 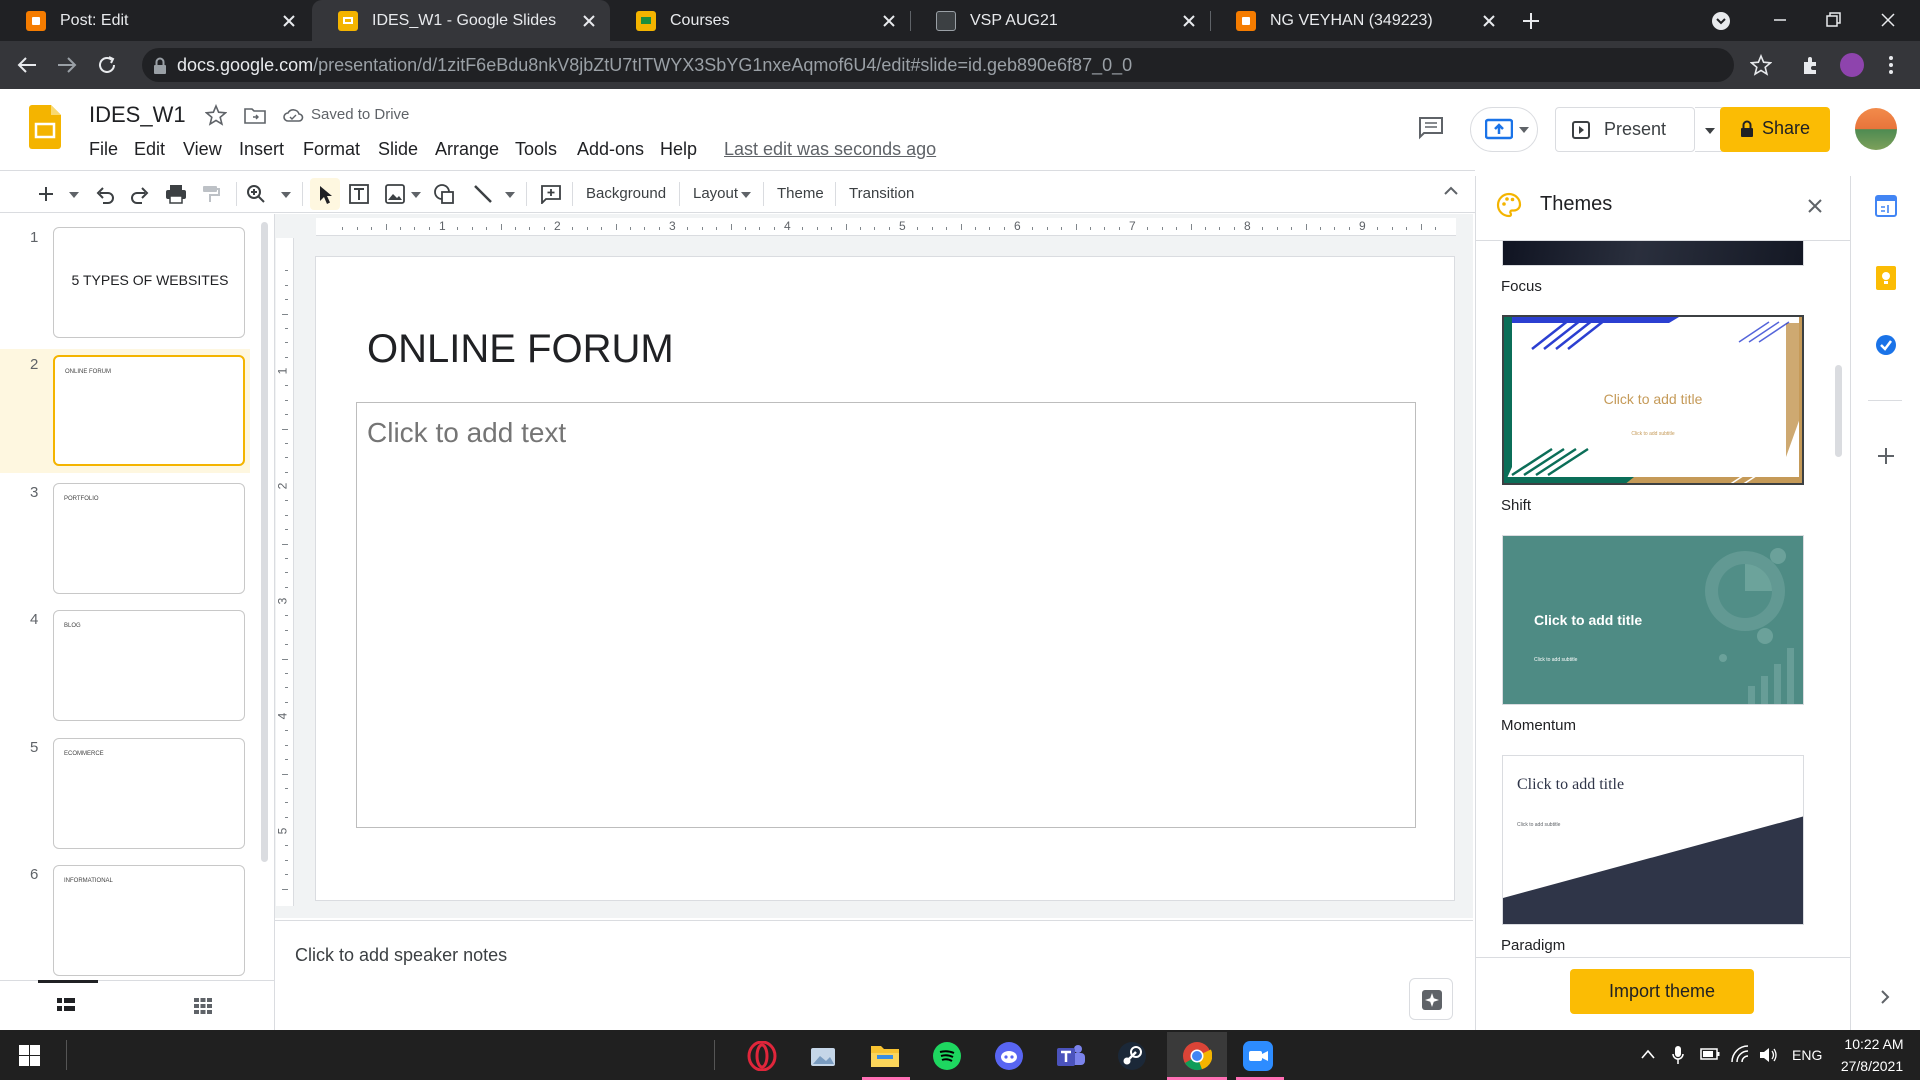 I want to click on get-add-ons-icon, so click(x=1886, y=456).